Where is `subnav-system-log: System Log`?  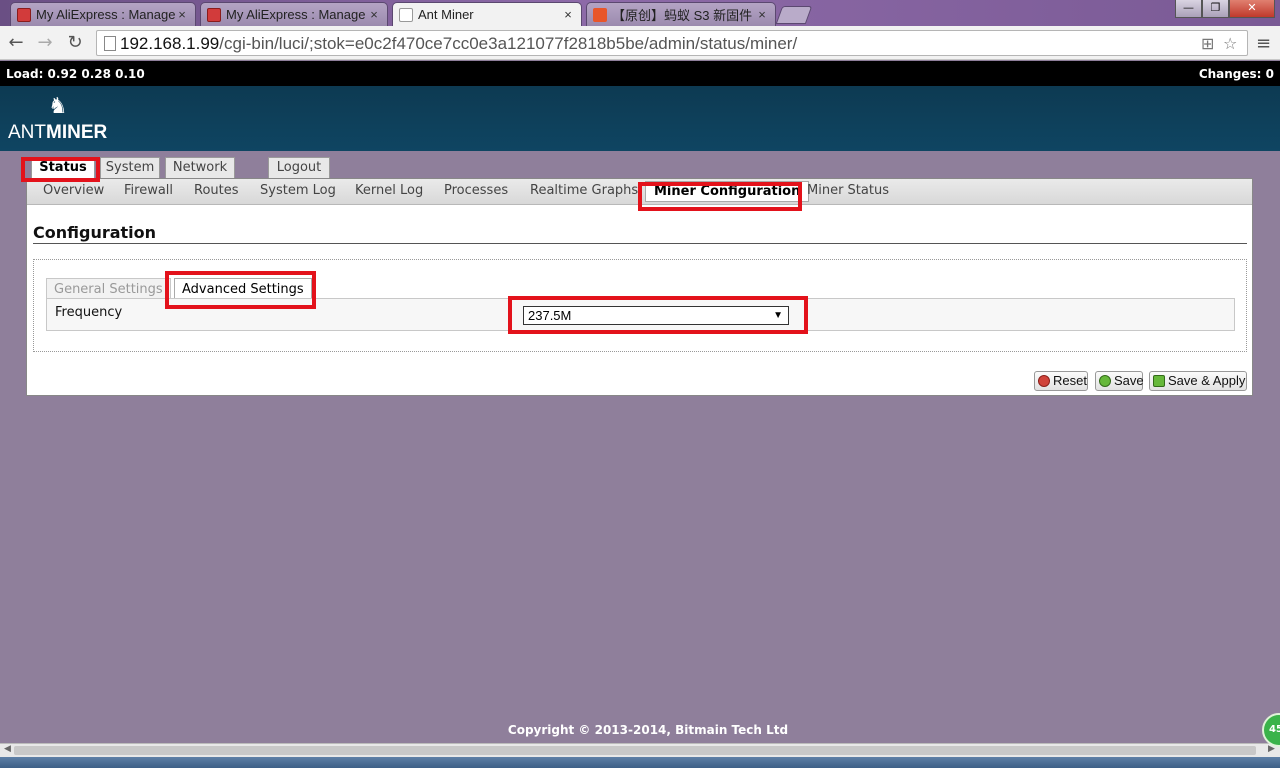 subnav-system-log: System Log is located at coordinates (298, 190).